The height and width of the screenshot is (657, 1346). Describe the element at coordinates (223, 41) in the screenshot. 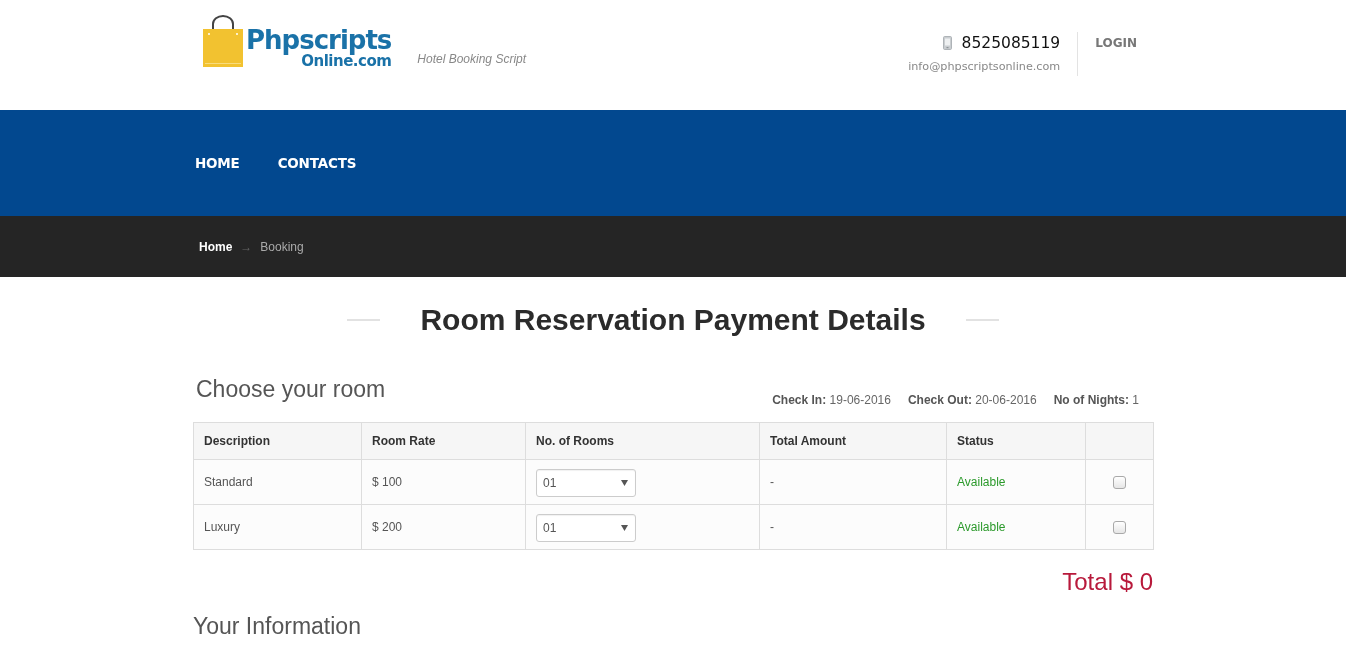

I see `shopping-bag-icon` at that location.